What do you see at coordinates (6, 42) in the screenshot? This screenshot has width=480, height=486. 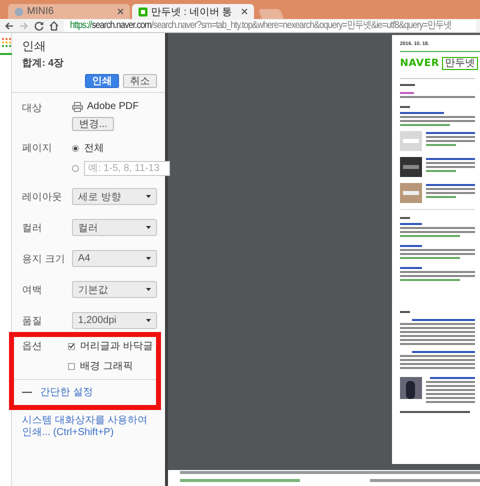 I see `apps-icon` at bounding box center [6, 42].